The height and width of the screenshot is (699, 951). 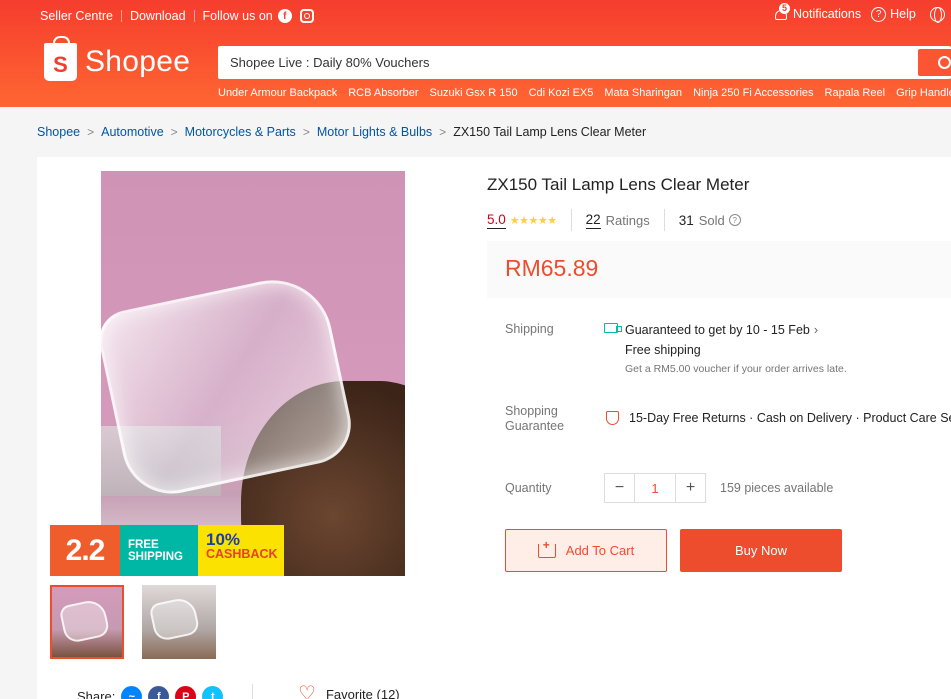 What do you see at coordinates (552, 268) in the screenshot?
I see `product-price: RM65.89` at bounding box center [552, 268].